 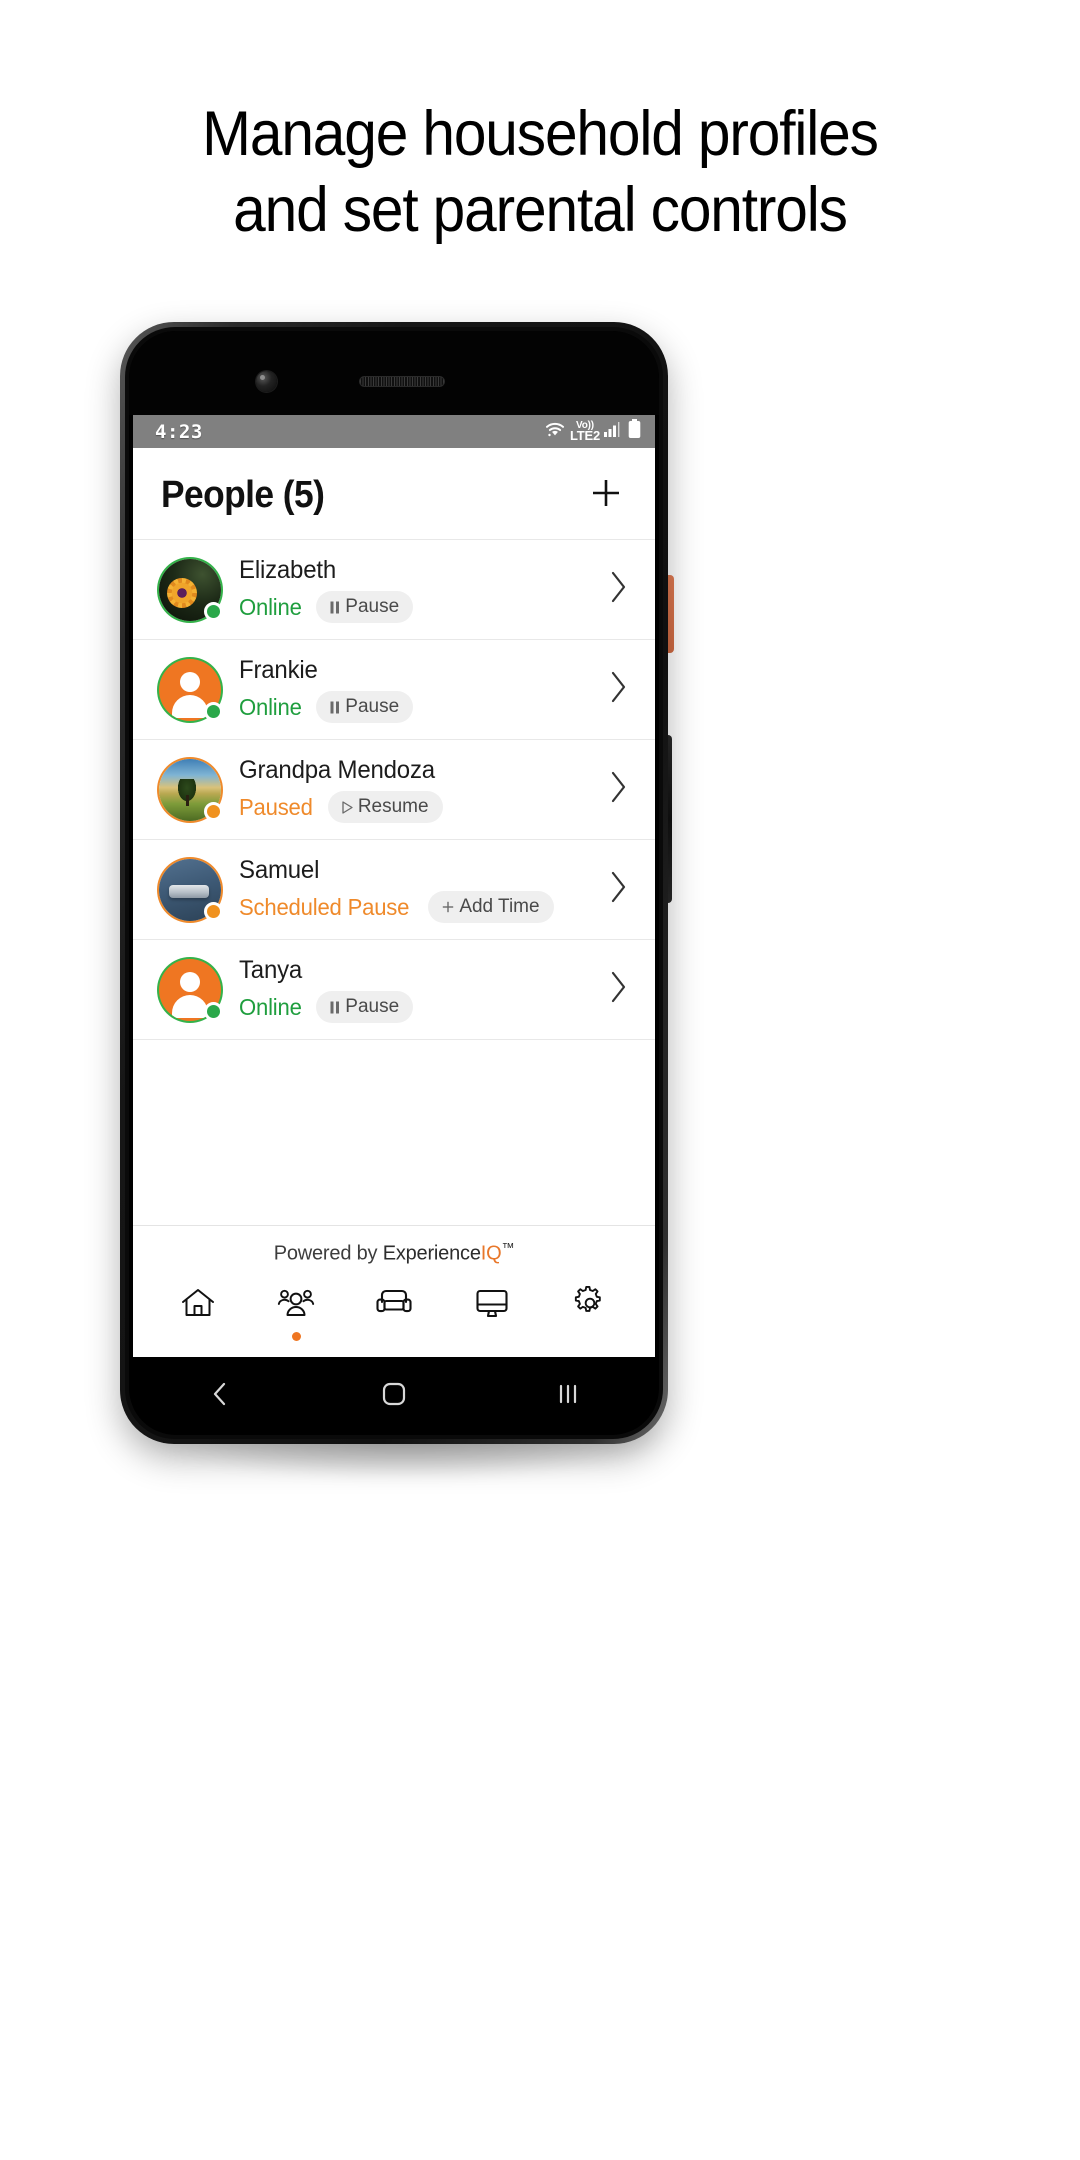 I want to click on bottom-tab-bar, so click(x=394, y=1316).